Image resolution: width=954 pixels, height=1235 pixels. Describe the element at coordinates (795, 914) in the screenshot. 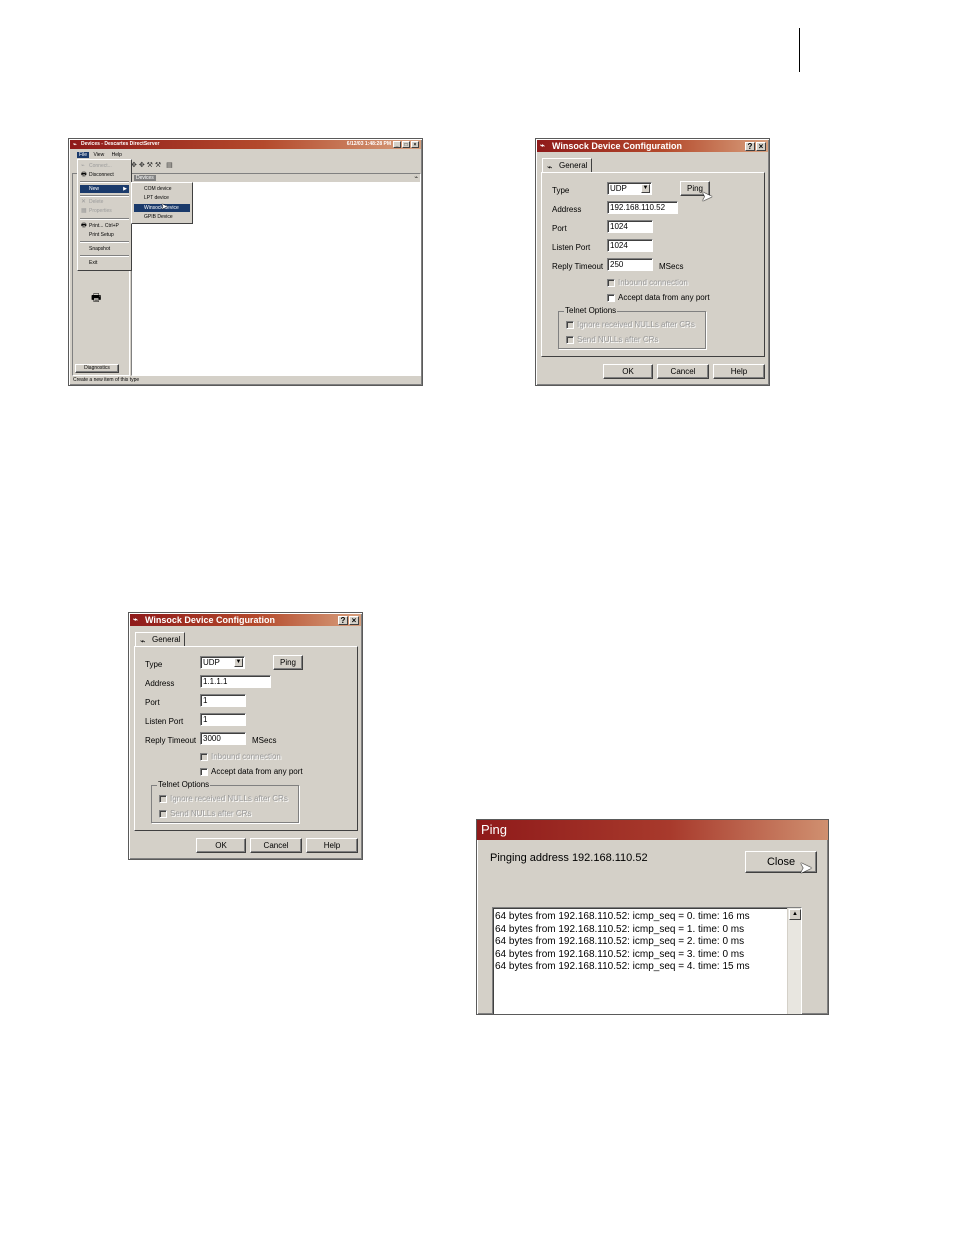

I see `scroll-up-icon: ▲` at that location.